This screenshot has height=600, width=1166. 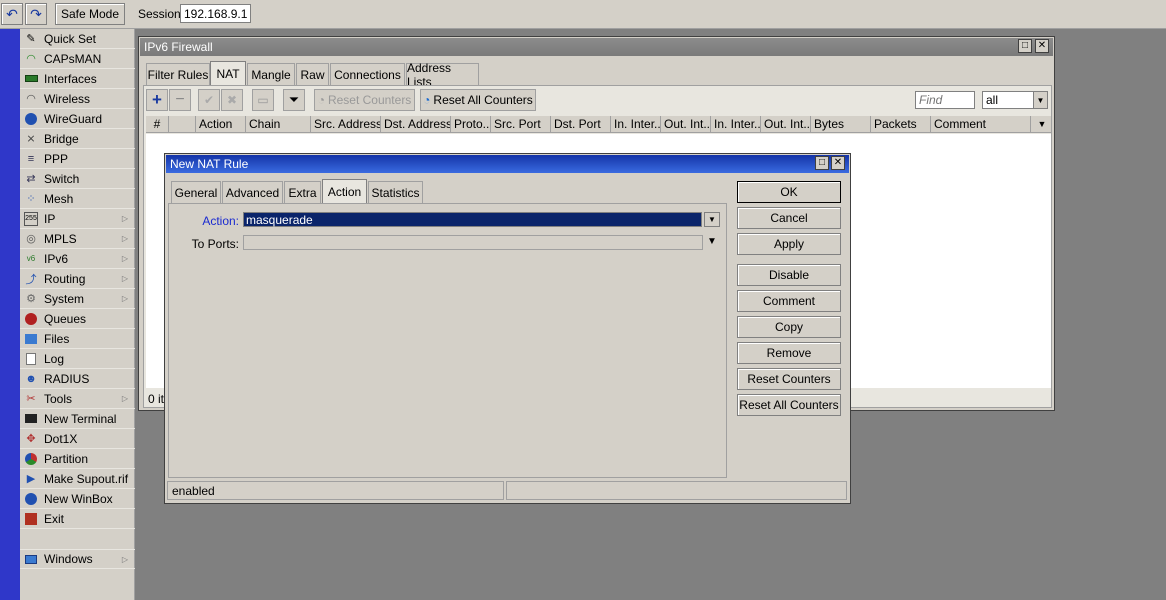 What do you see at coordinates (302, 192) in the screenshot?
I see `tab-extra: Extra` at bounding box center [302, 192].